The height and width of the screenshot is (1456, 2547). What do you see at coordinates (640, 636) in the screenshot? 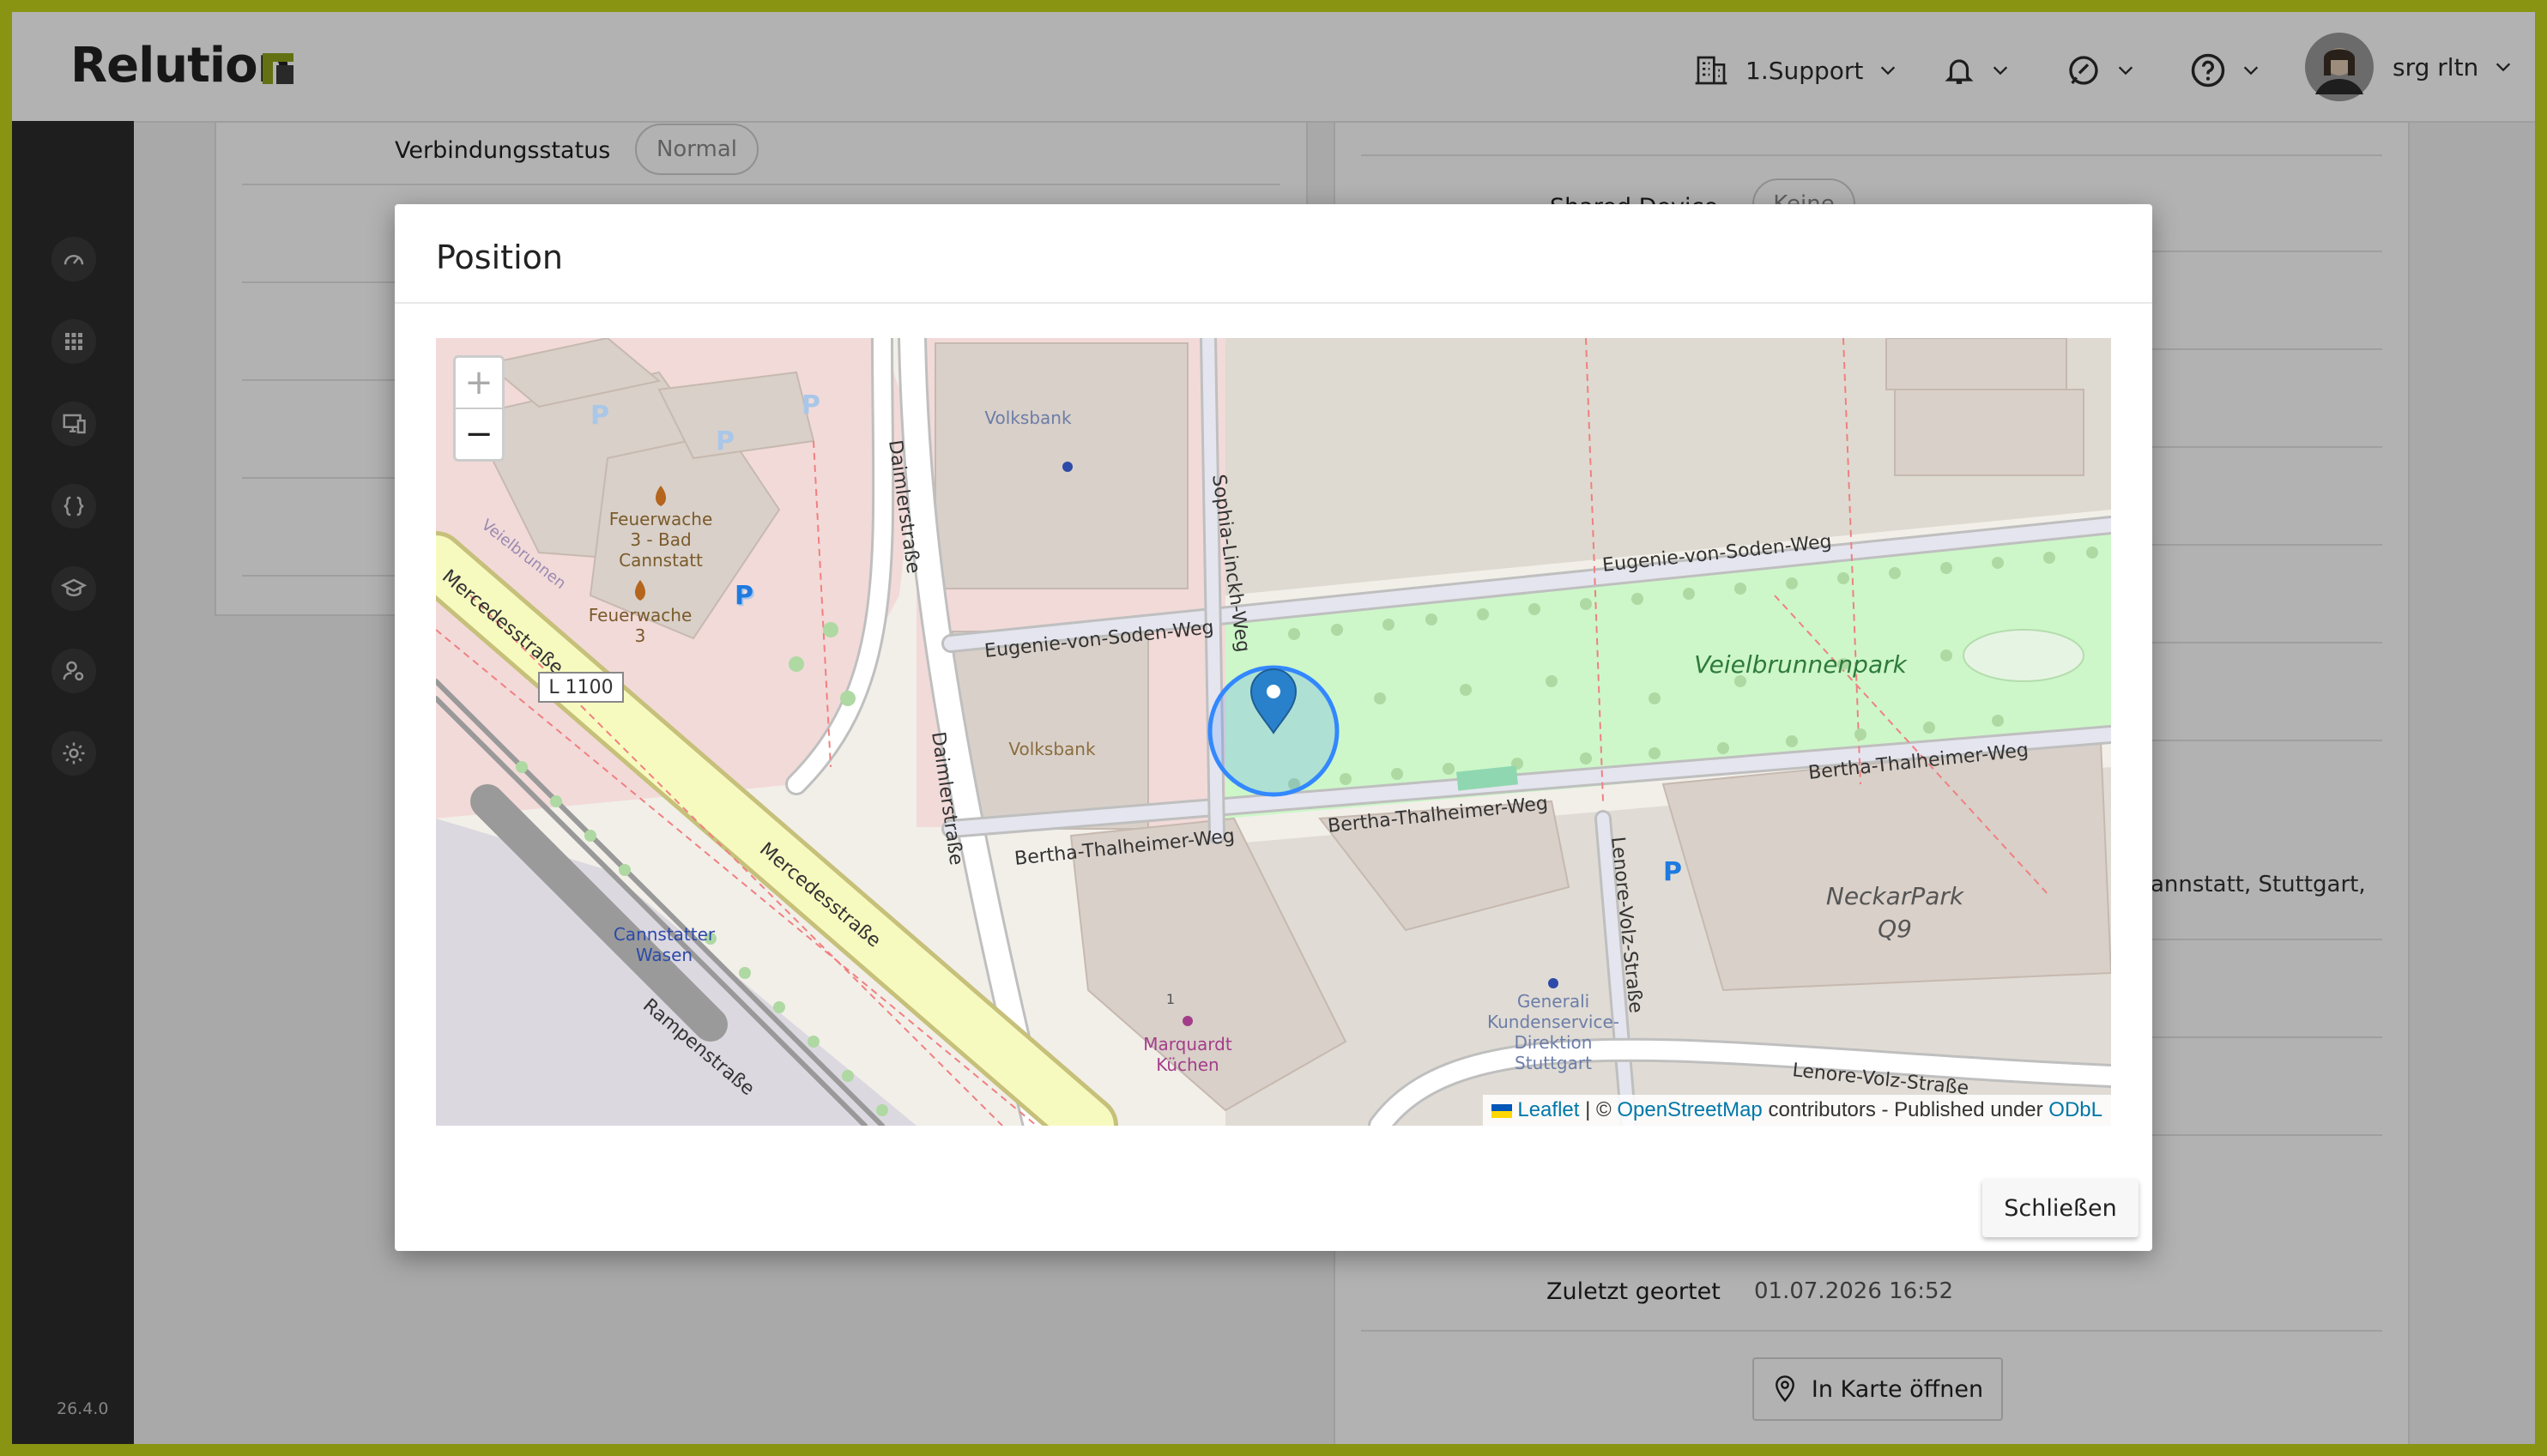
I see `map-label: 3` at bounding box center [640, 636].